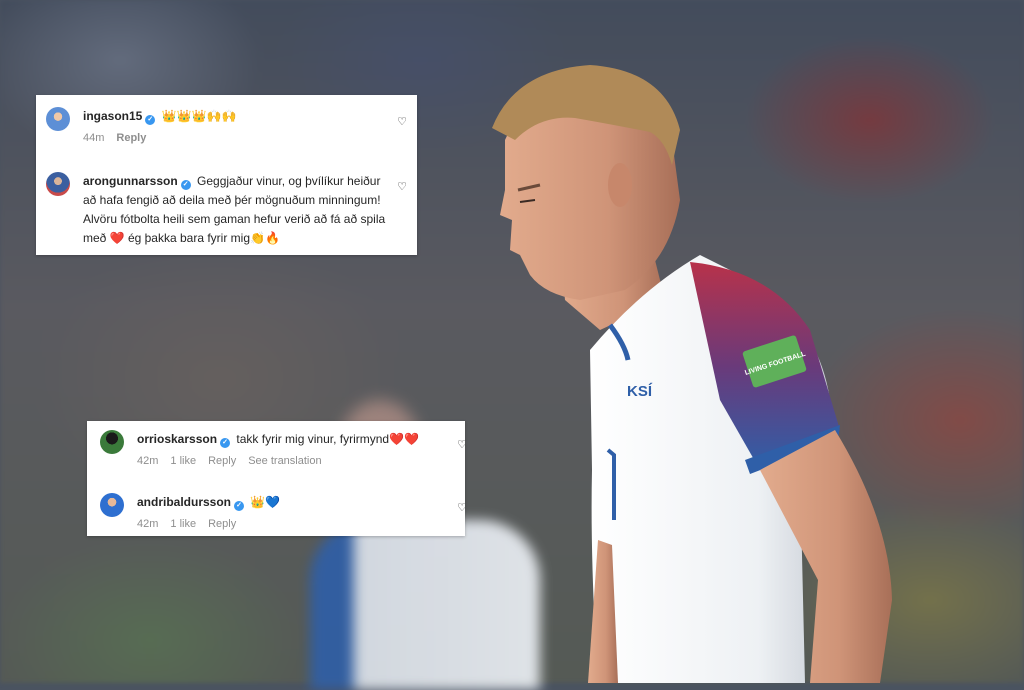  I want to click on comment-username: orrioskarsson, so click(177, 439).